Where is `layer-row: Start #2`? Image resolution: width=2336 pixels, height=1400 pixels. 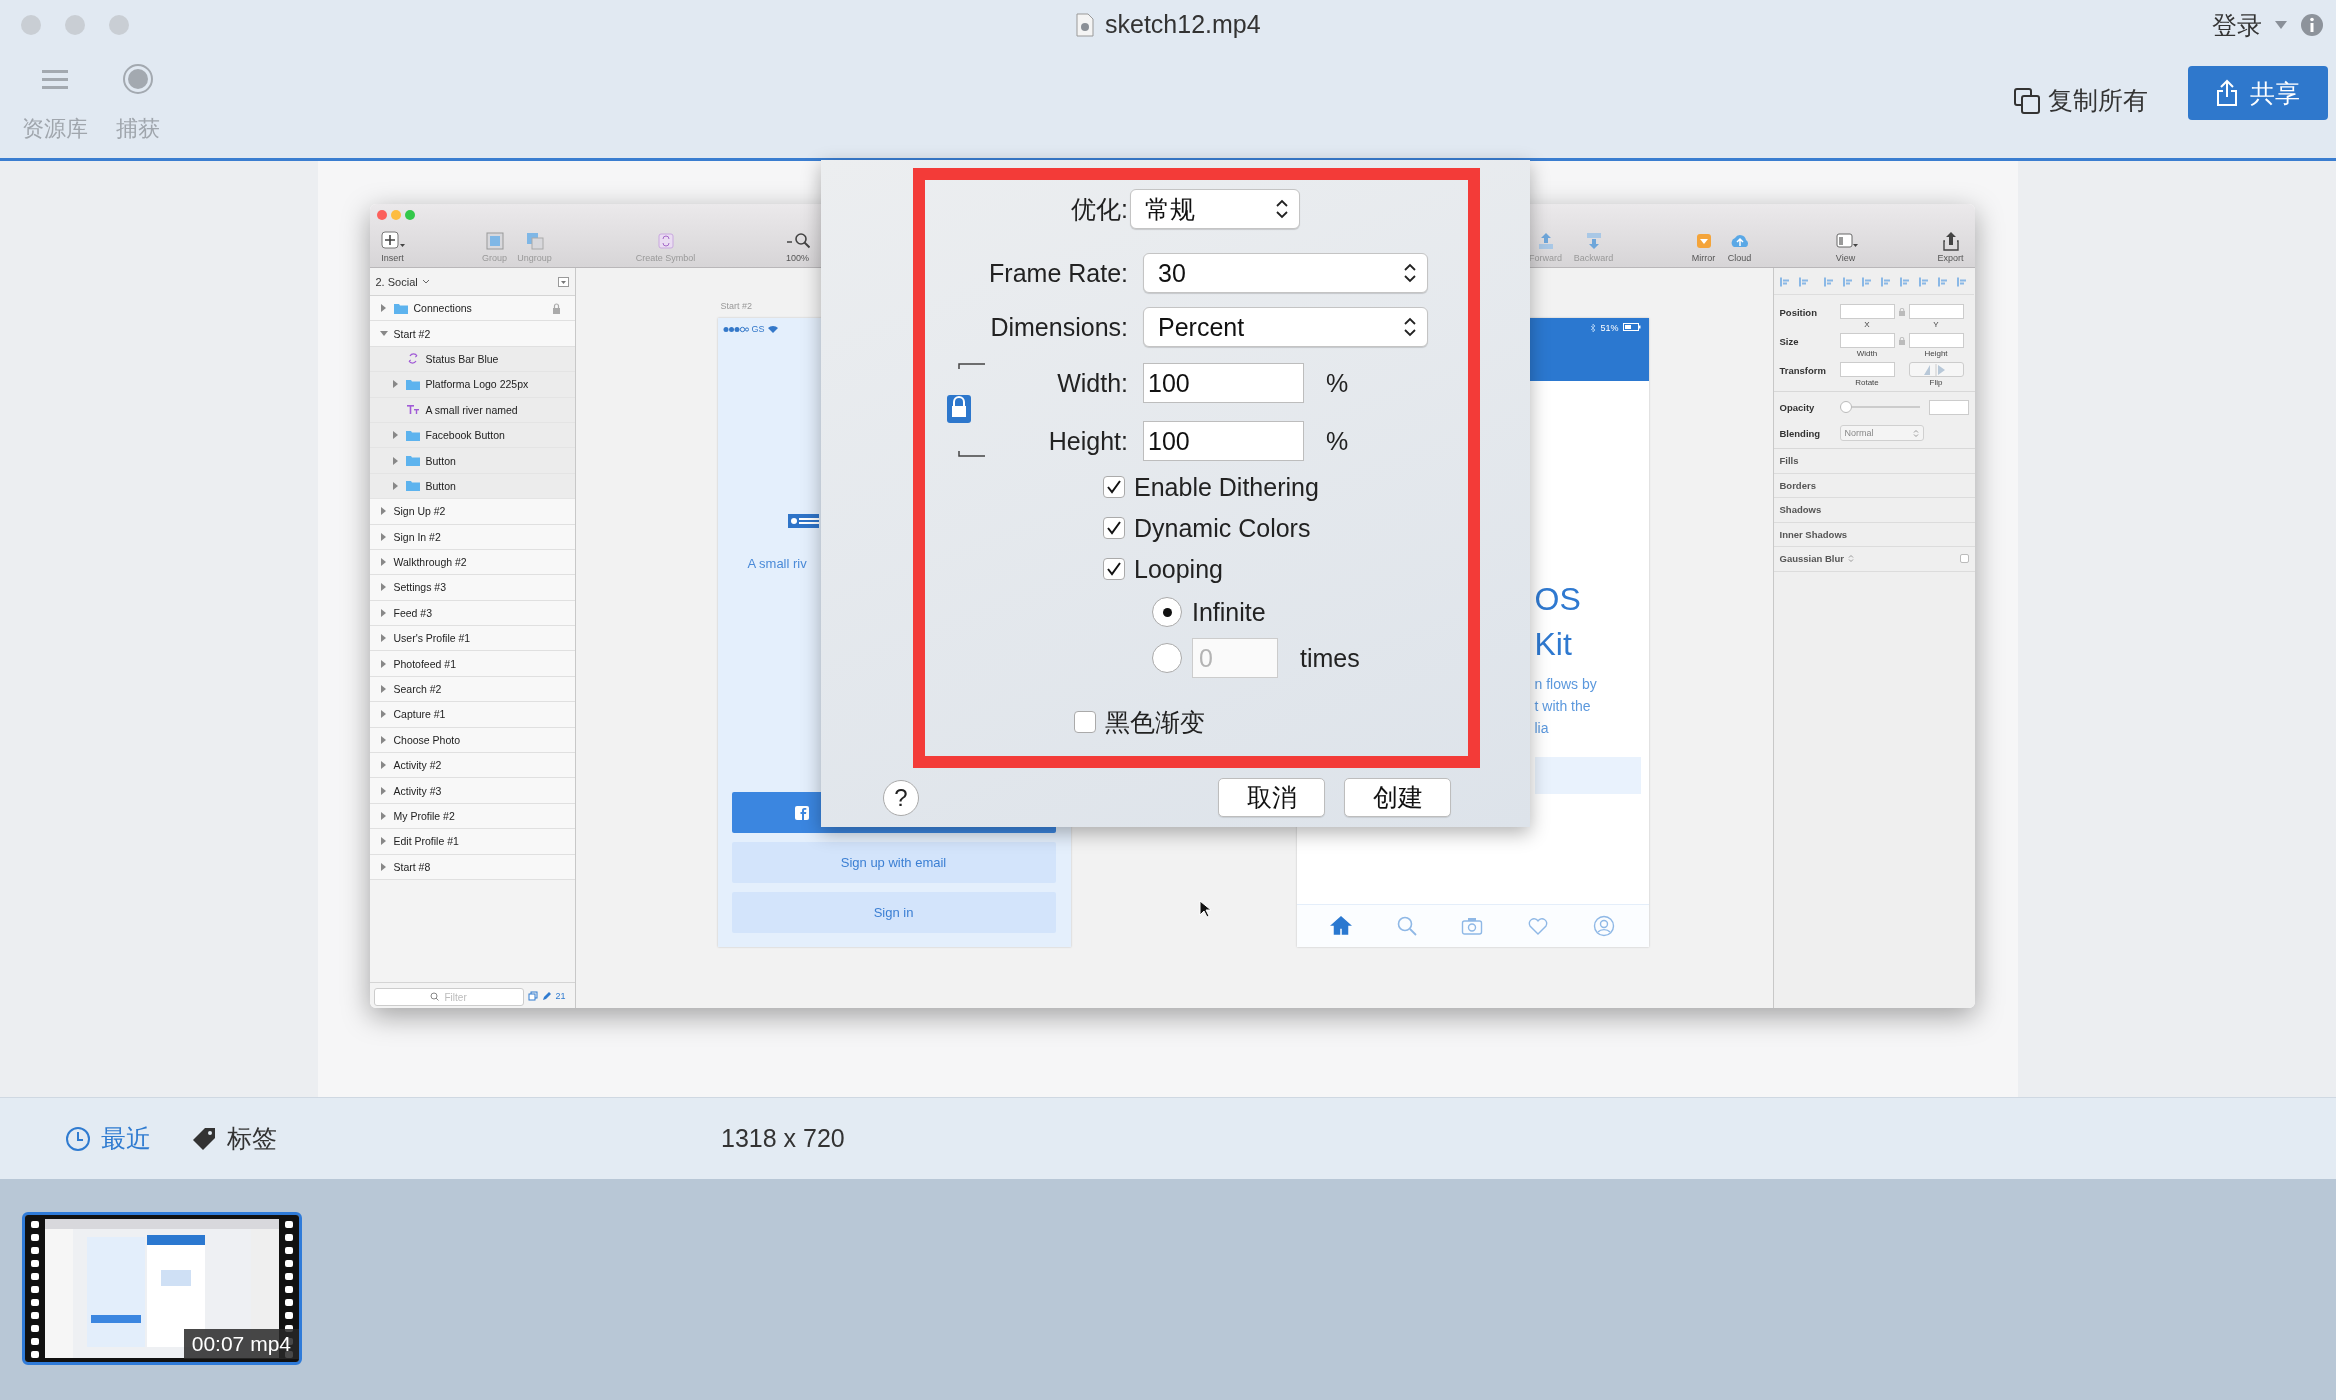 layer-row: Start #2 is located at coordinates (472, 334).